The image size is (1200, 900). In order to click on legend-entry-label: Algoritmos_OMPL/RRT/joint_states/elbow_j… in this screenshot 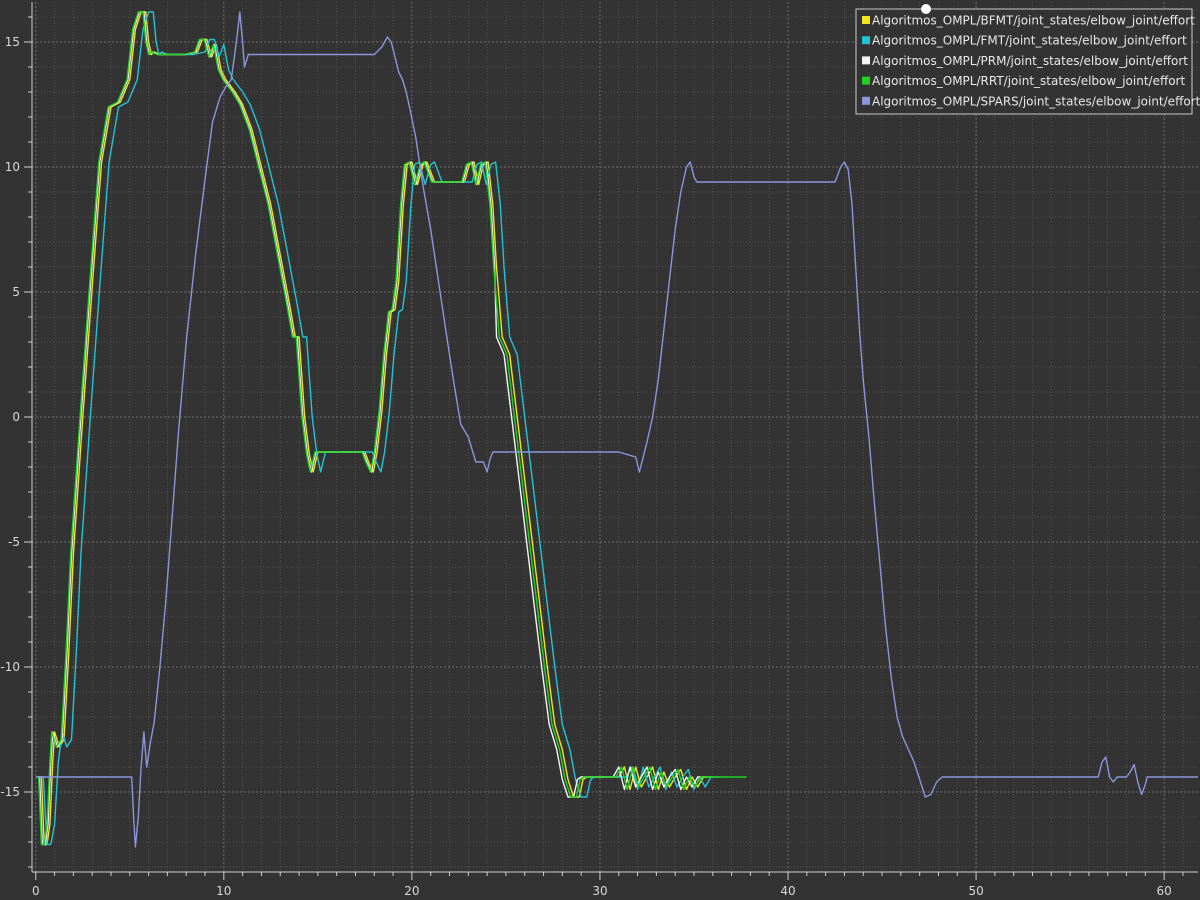, I will do `click(1028, 81)`.